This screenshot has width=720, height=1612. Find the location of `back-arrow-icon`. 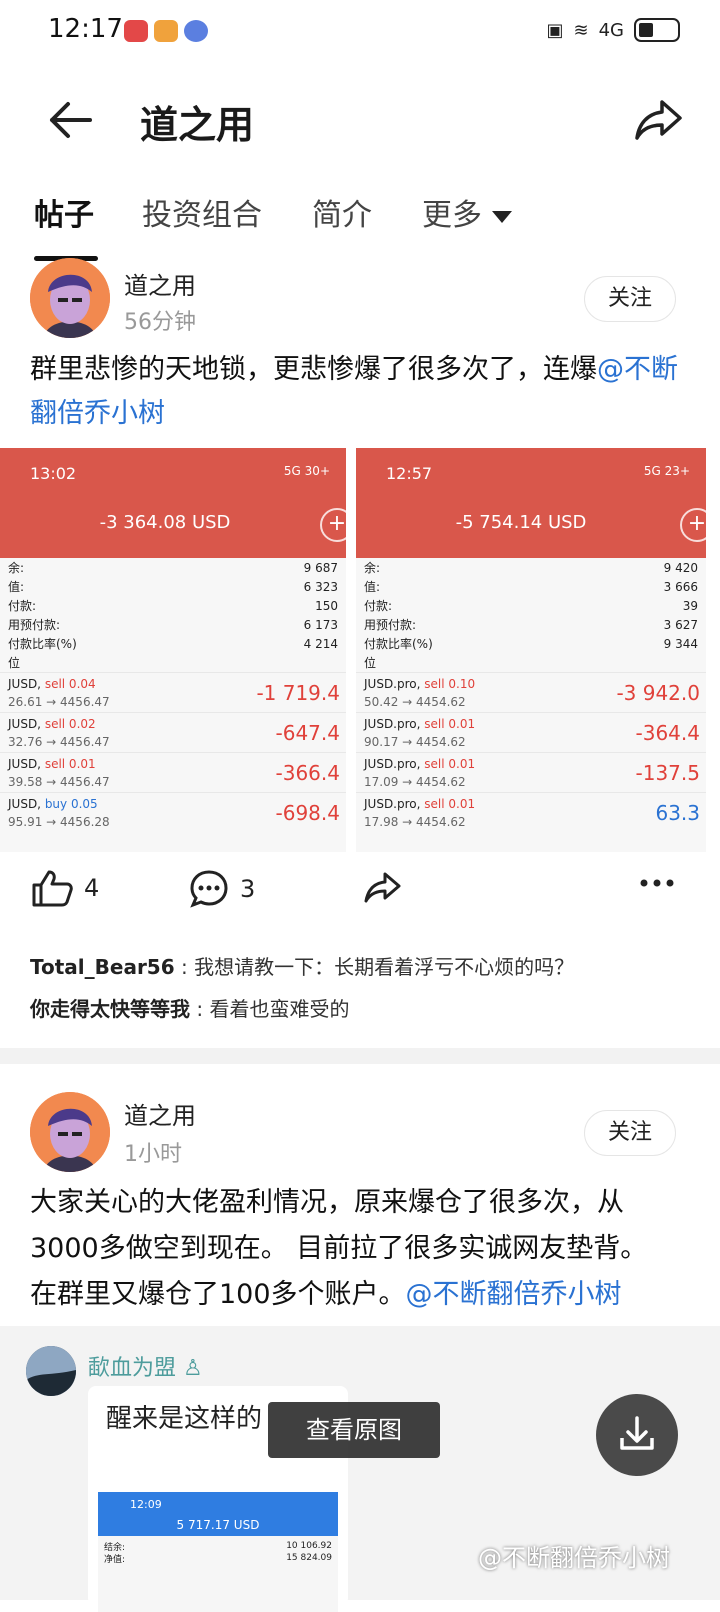

back-arrow-icon is located at coordinates (71, 120).